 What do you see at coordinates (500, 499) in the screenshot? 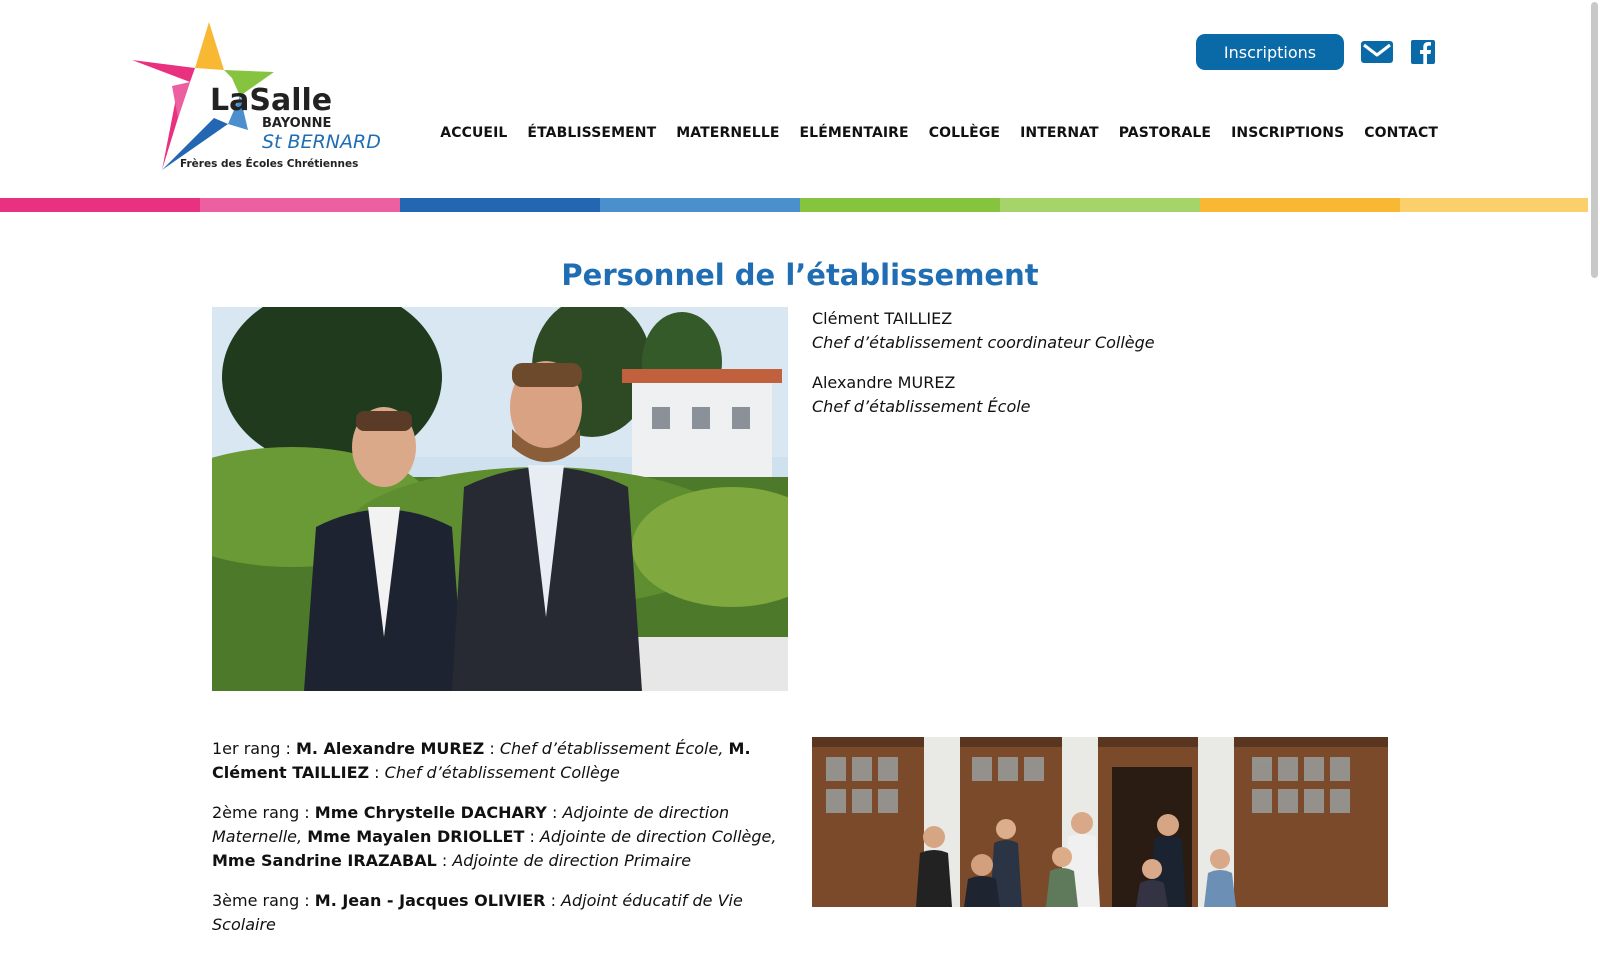
I see `directors-photo` at bounding box center [500, 499].